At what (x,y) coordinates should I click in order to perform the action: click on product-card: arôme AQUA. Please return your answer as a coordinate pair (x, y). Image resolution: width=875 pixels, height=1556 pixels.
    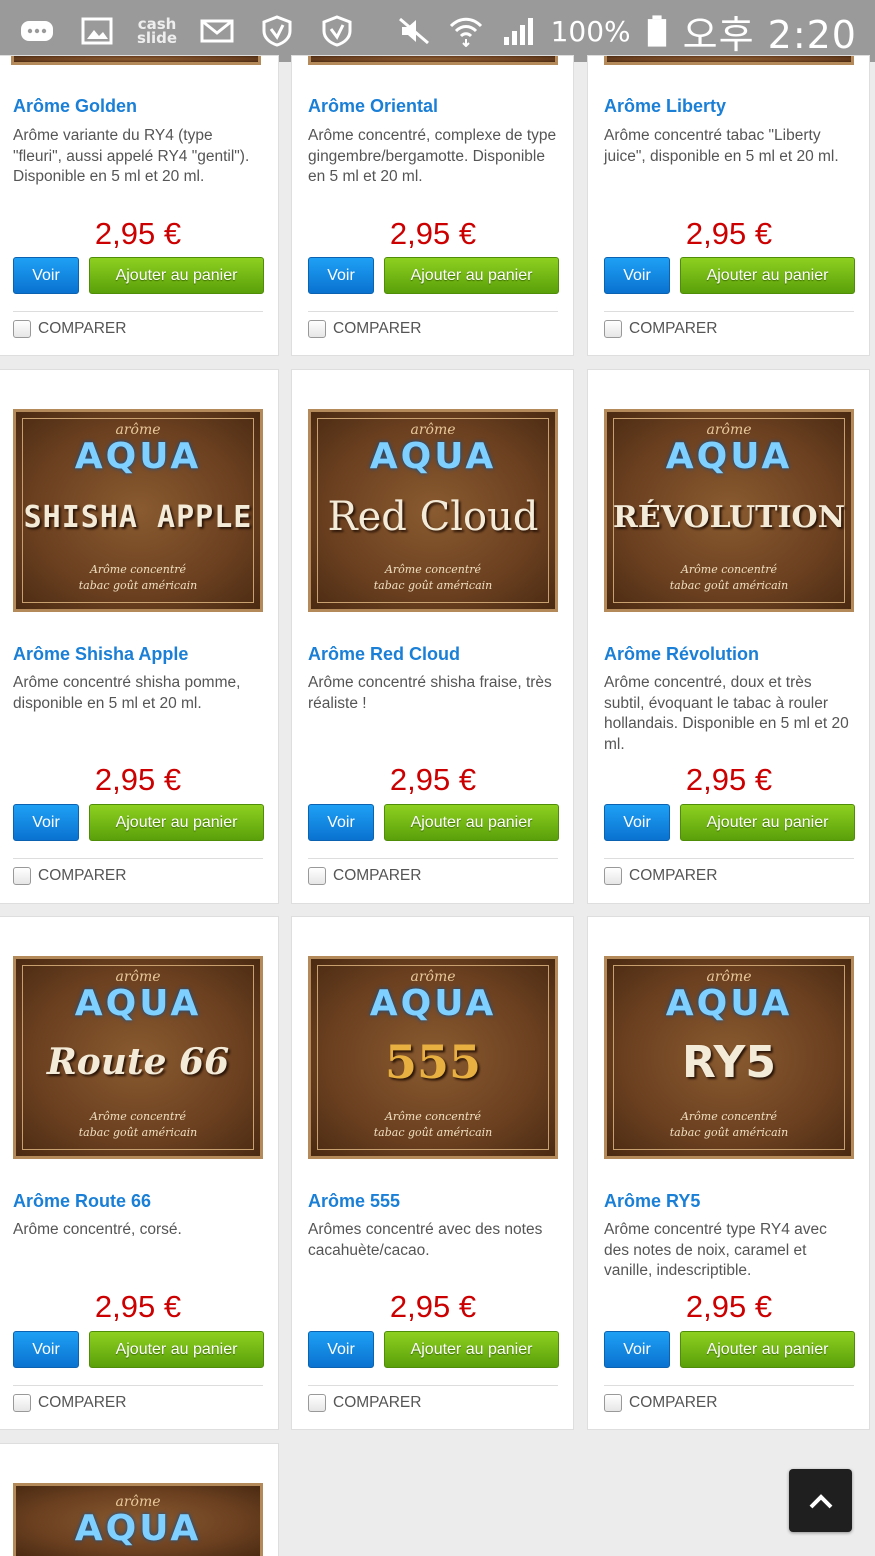
    Looking at the image, I should click on (139, 1499).